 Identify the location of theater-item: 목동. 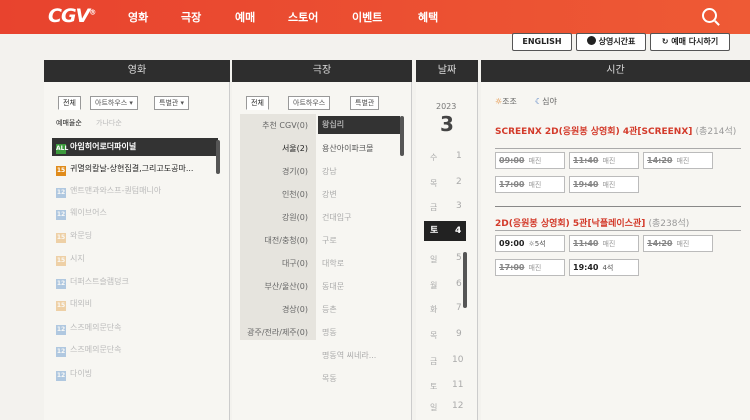
(329, 378).